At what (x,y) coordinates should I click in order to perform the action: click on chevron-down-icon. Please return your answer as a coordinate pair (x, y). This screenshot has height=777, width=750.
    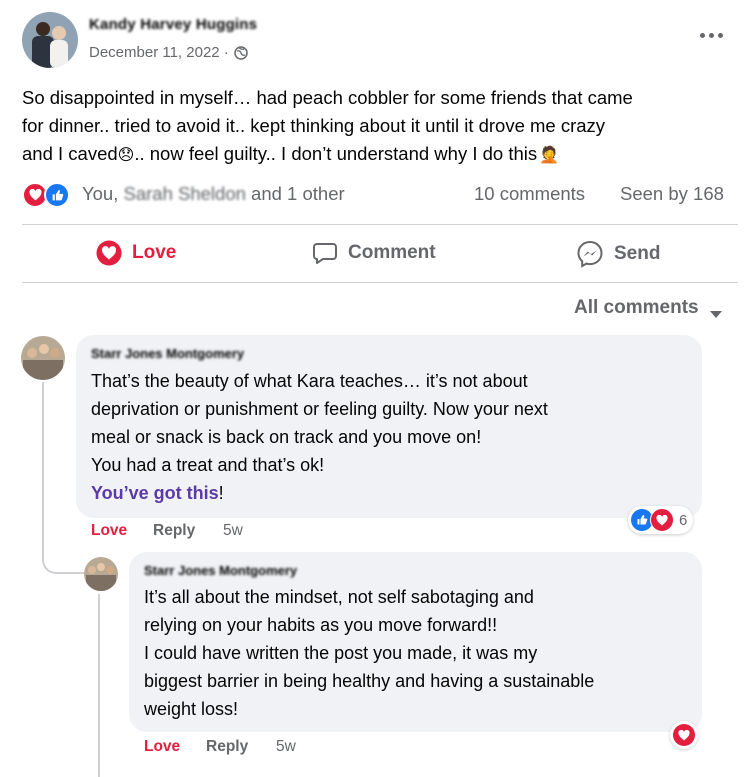
    Looking at the image, I should click on (716, 310).